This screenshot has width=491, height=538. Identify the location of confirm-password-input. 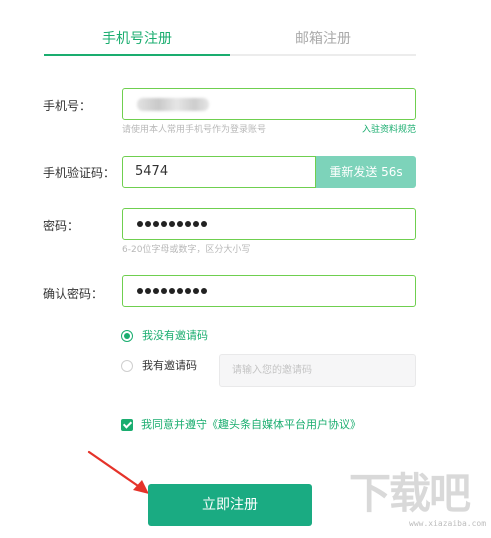
(269, 291).